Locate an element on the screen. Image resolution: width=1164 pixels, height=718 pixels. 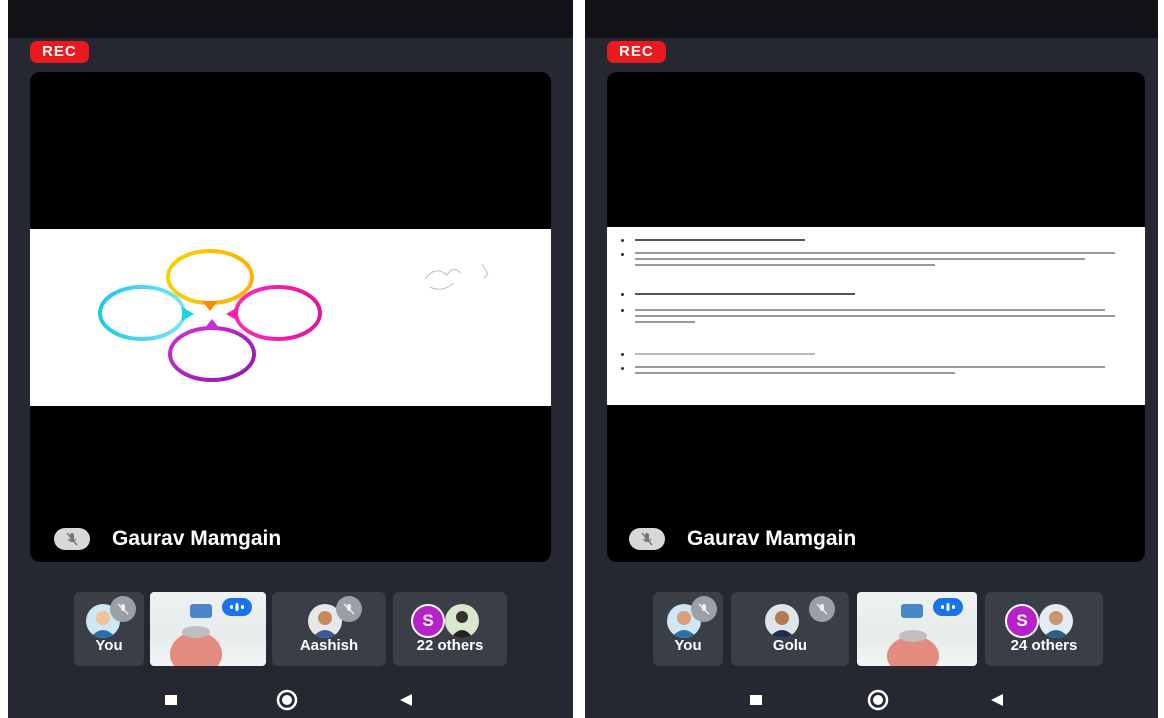
participant-tile-golu: Golu is located at coordinates (790, 629).